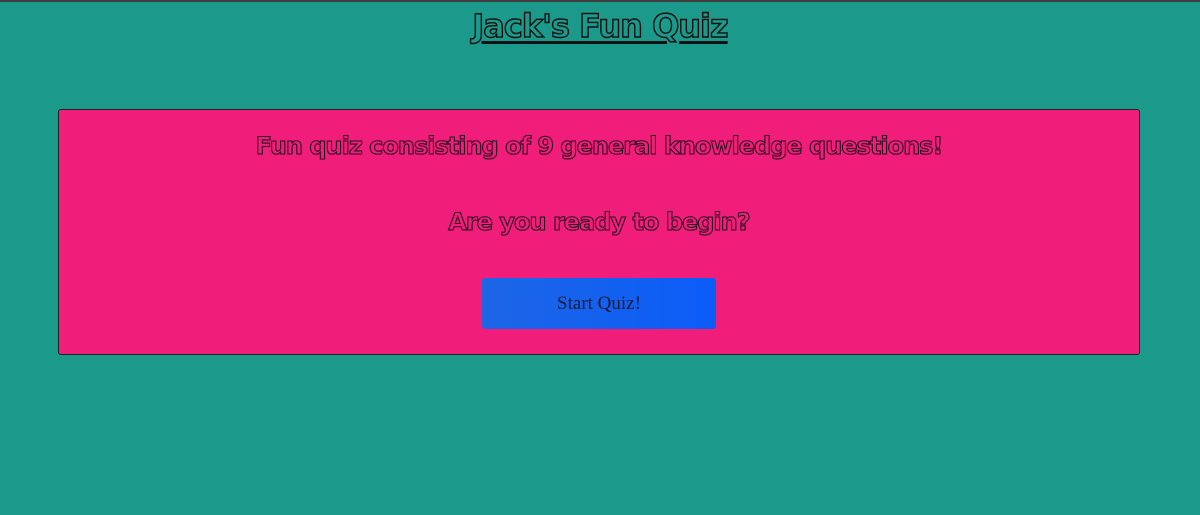 The height and width of the screenshot is (515, 1200). I want to click on start-quiz-button: Start Quiz!, so click(599, 303).